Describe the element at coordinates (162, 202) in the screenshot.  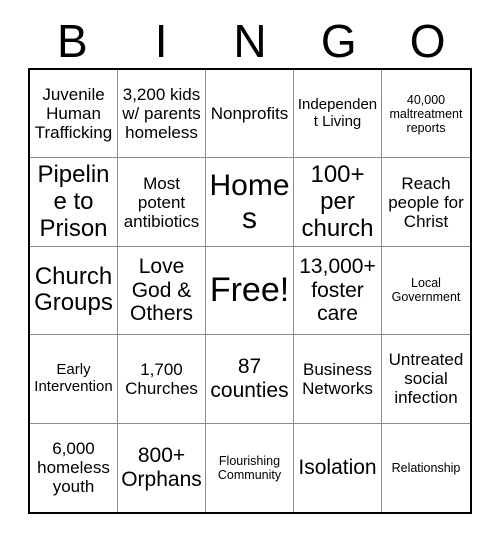
I see `bingo-cell: Most potent antibiotics` at that location.